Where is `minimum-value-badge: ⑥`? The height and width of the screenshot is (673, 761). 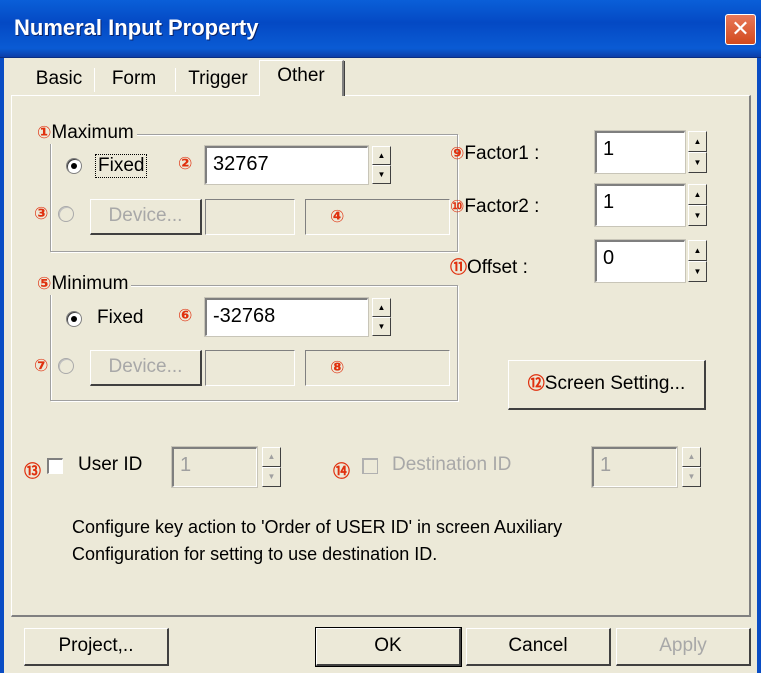
minimum-value-badge: ⑥ is located at coordinates (185, 316).